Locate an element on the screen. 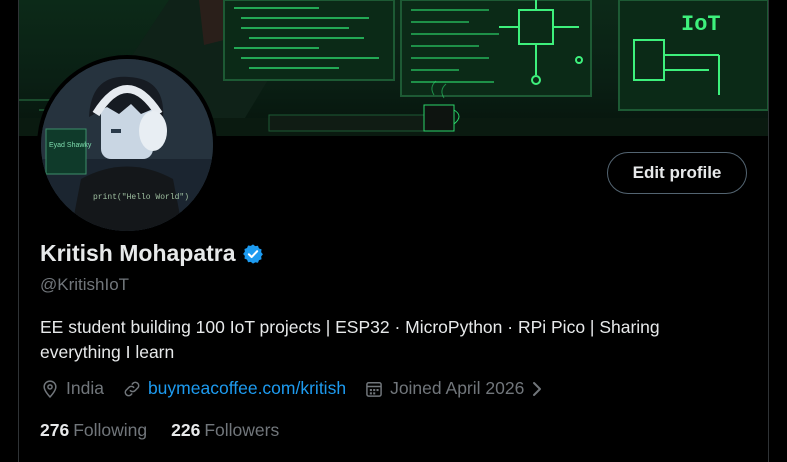  column-border-right is located at coordinates (768, 231).